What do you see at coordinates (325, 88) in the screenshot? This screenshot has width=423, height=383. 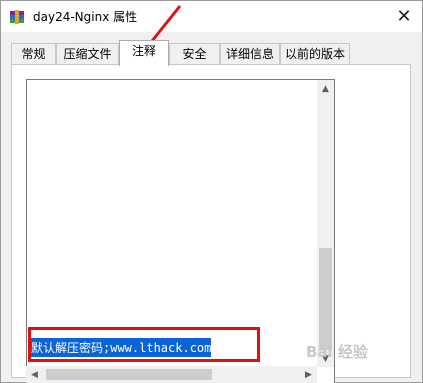 I see `scroll-up-icon: ▲` at bounding box center [325, 88].